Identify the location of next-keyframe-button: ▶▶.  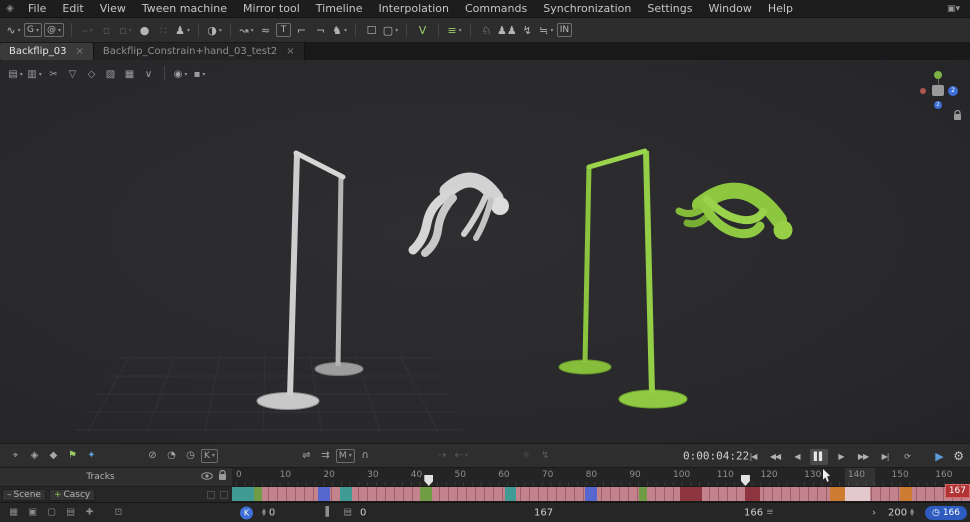
(863, 457).